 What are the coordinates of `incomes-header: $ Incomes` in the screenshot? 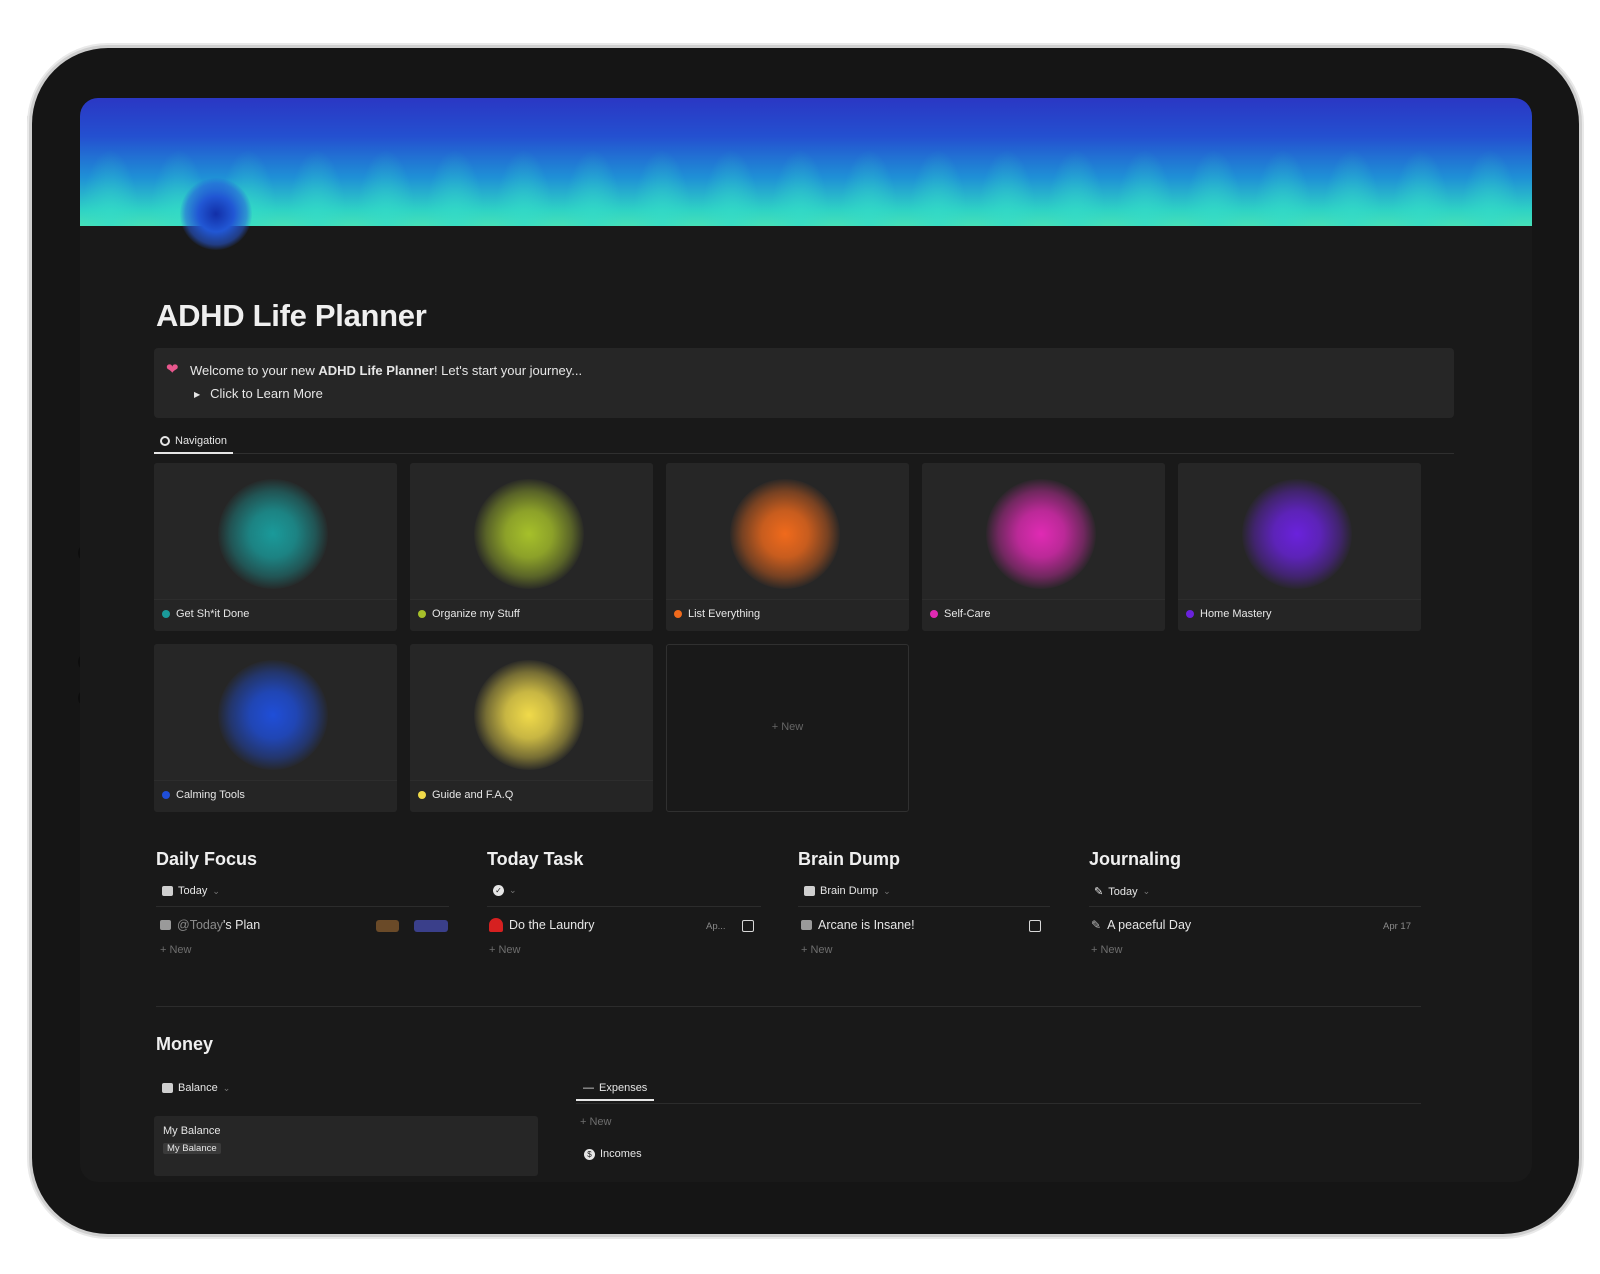 It's located at (613, 1154).